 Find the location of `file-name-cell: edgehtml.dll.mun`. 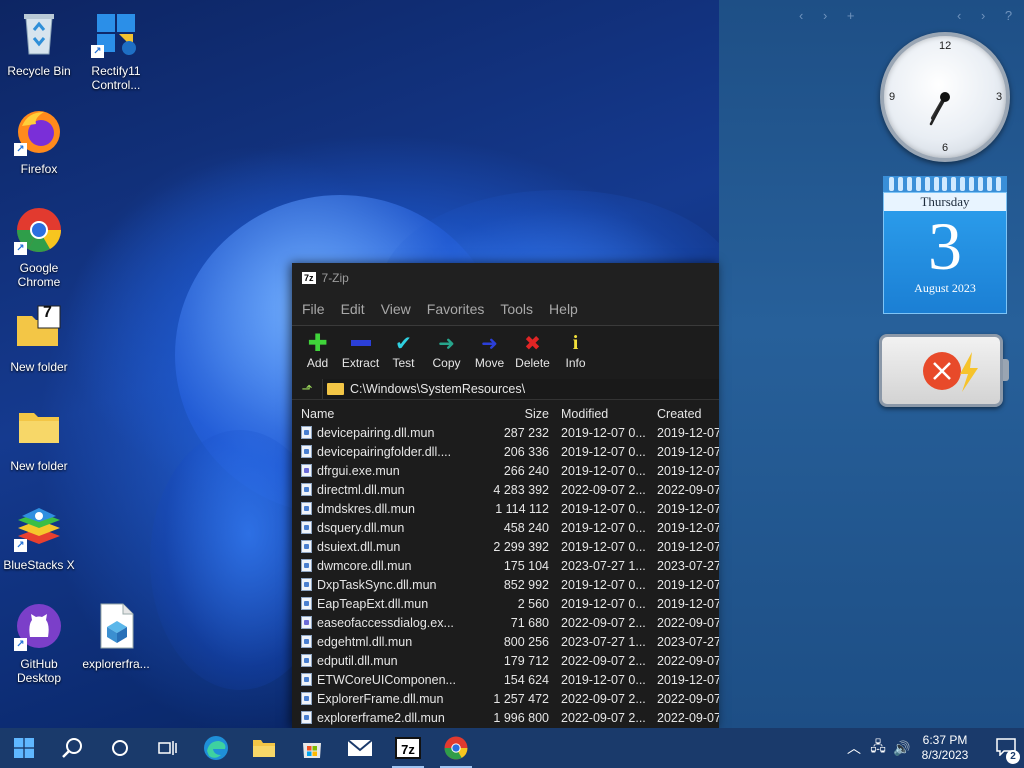

file-name-cell: edgehtml.dll.mun is located at coordinates (392, 642).